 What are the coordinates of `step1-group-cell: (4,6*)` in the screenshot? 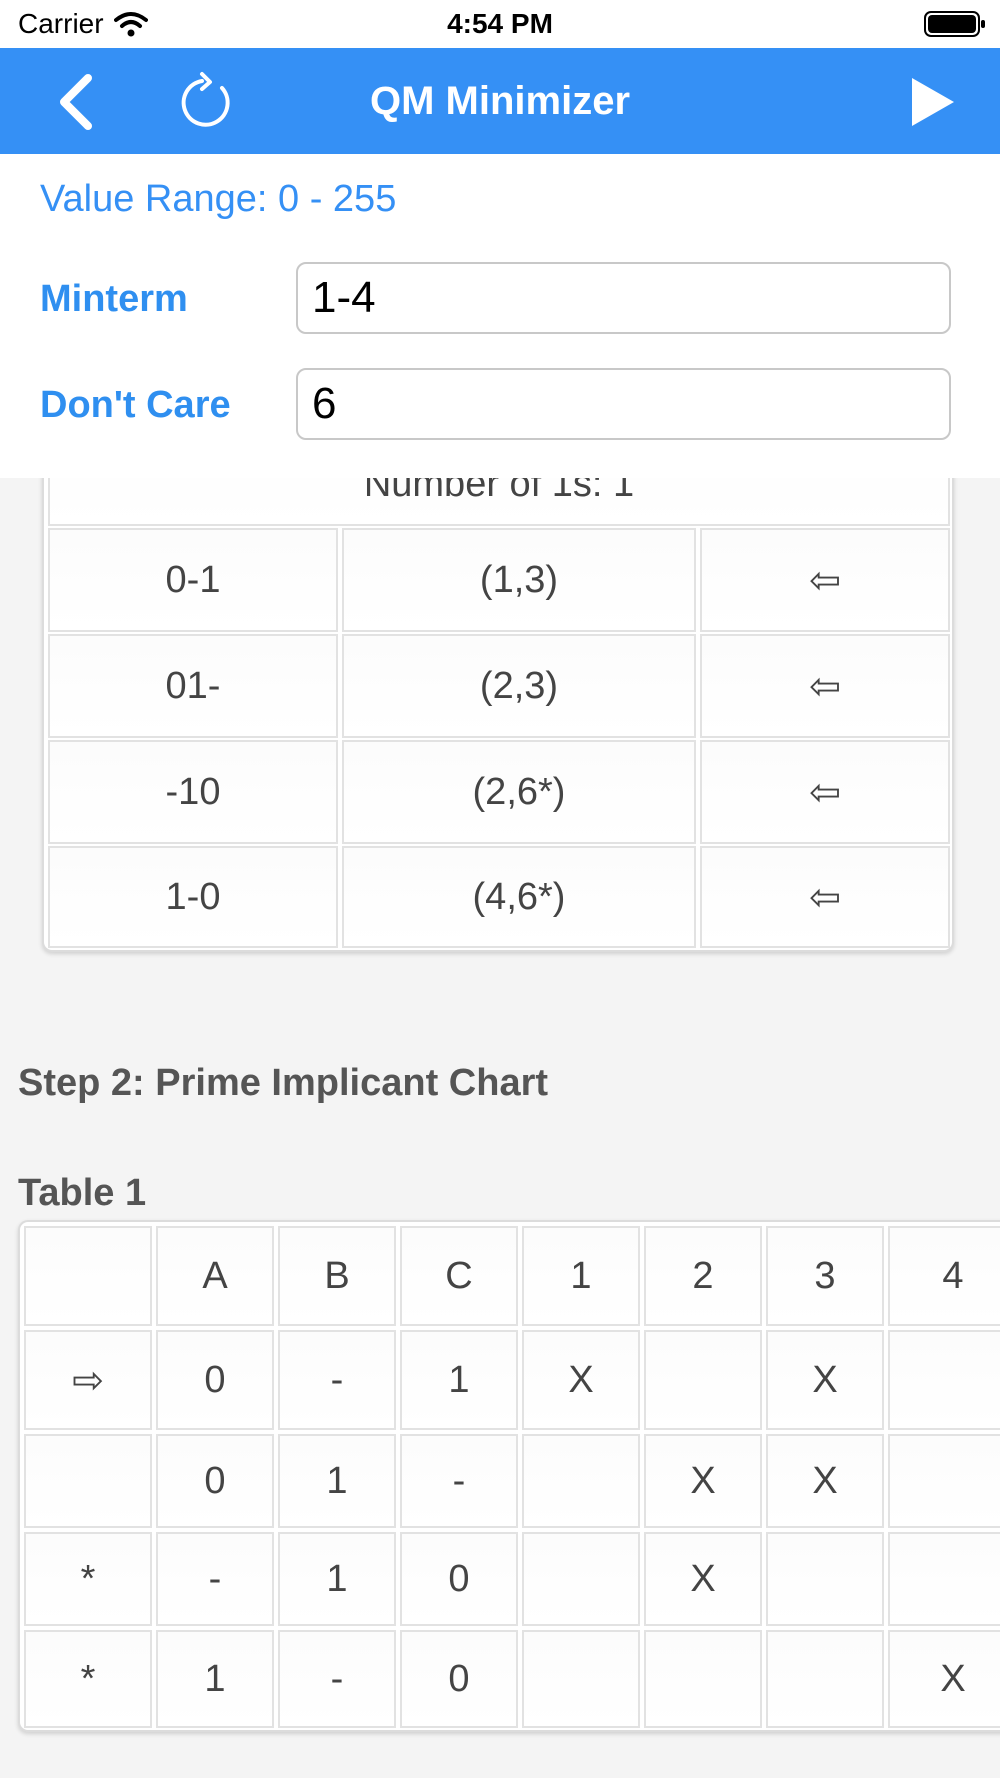 It's located at (519, 897).